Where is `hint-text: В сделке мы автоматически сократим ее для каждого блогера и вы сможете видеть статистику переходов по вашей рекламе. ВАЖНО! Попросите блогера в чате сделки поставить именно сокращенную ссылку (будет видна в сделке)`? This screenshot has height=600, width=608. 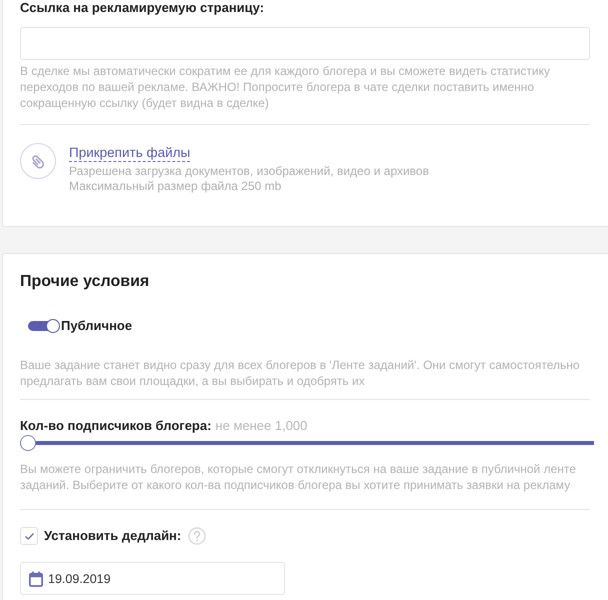
hint-text: В сделке мы автоматически сократим ее для каждого блогера и вы сможете видеть статистику переходов по вашей рекламе. ВАЖНО! Попросите блогера в чате сделки поставить именно сокращенную ссылку (будет видна в сделке) is located at coordinates (286, 87).